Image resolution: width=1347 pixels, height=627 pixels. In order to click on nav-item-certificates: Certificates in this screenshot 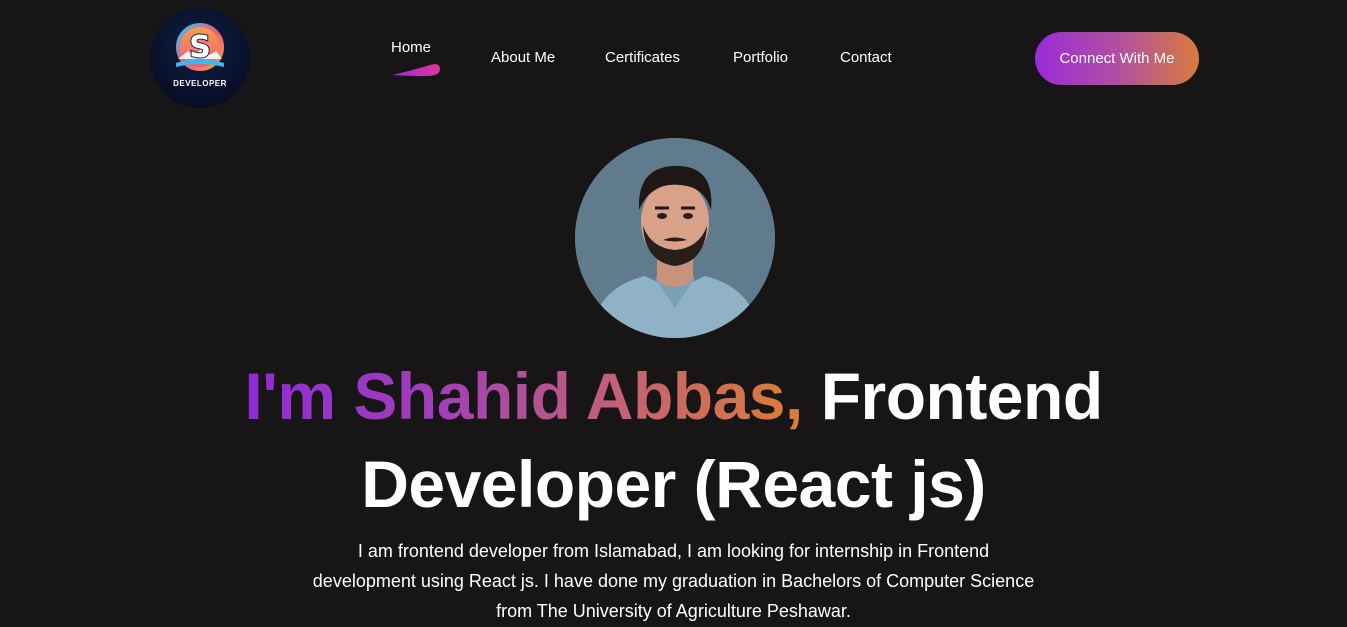, I will do `click(642, 57)`.